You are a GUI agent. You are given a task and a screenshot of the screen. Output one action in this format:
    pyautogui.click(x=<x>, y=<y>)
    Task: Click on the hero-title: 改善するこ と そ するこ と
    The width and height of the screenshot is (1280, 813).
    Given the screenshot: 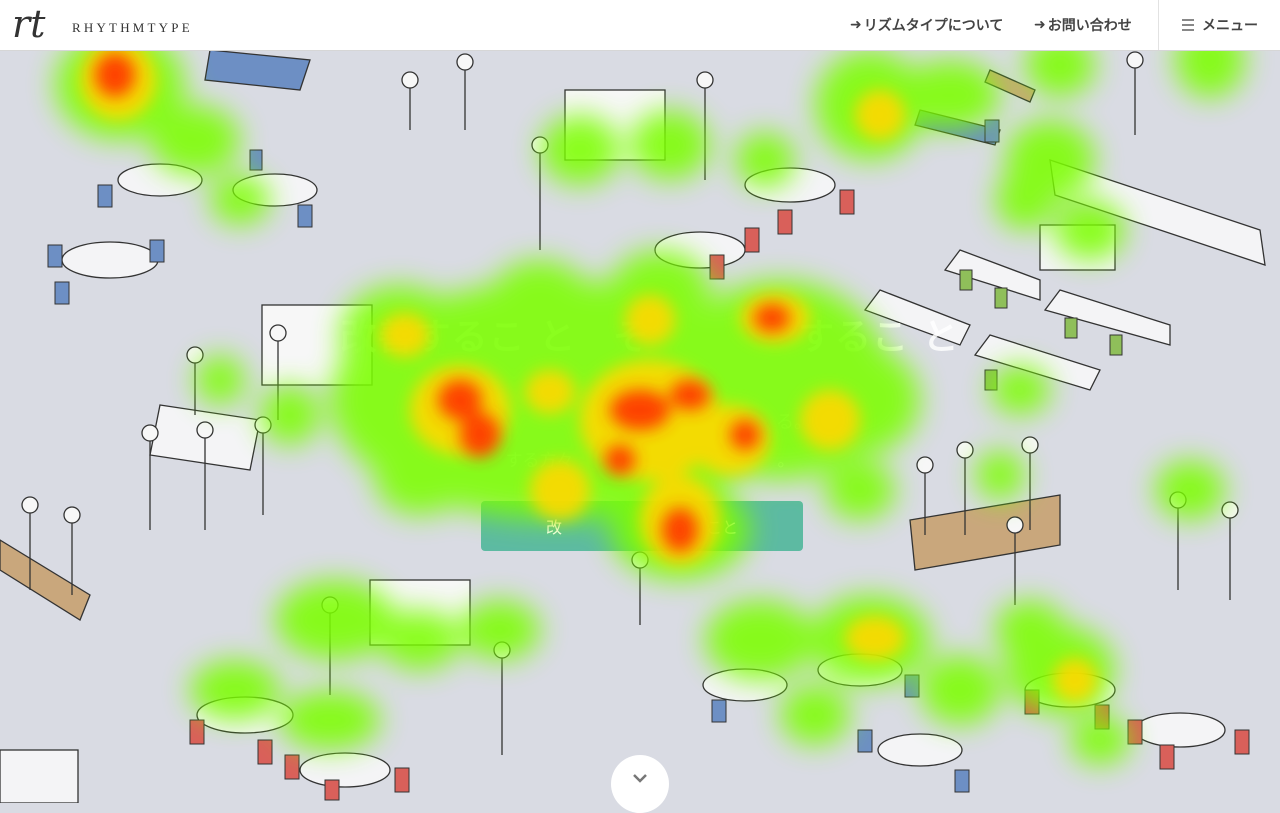 What is the action you would take?
    pyautogui.click(x=650, y=337)
    